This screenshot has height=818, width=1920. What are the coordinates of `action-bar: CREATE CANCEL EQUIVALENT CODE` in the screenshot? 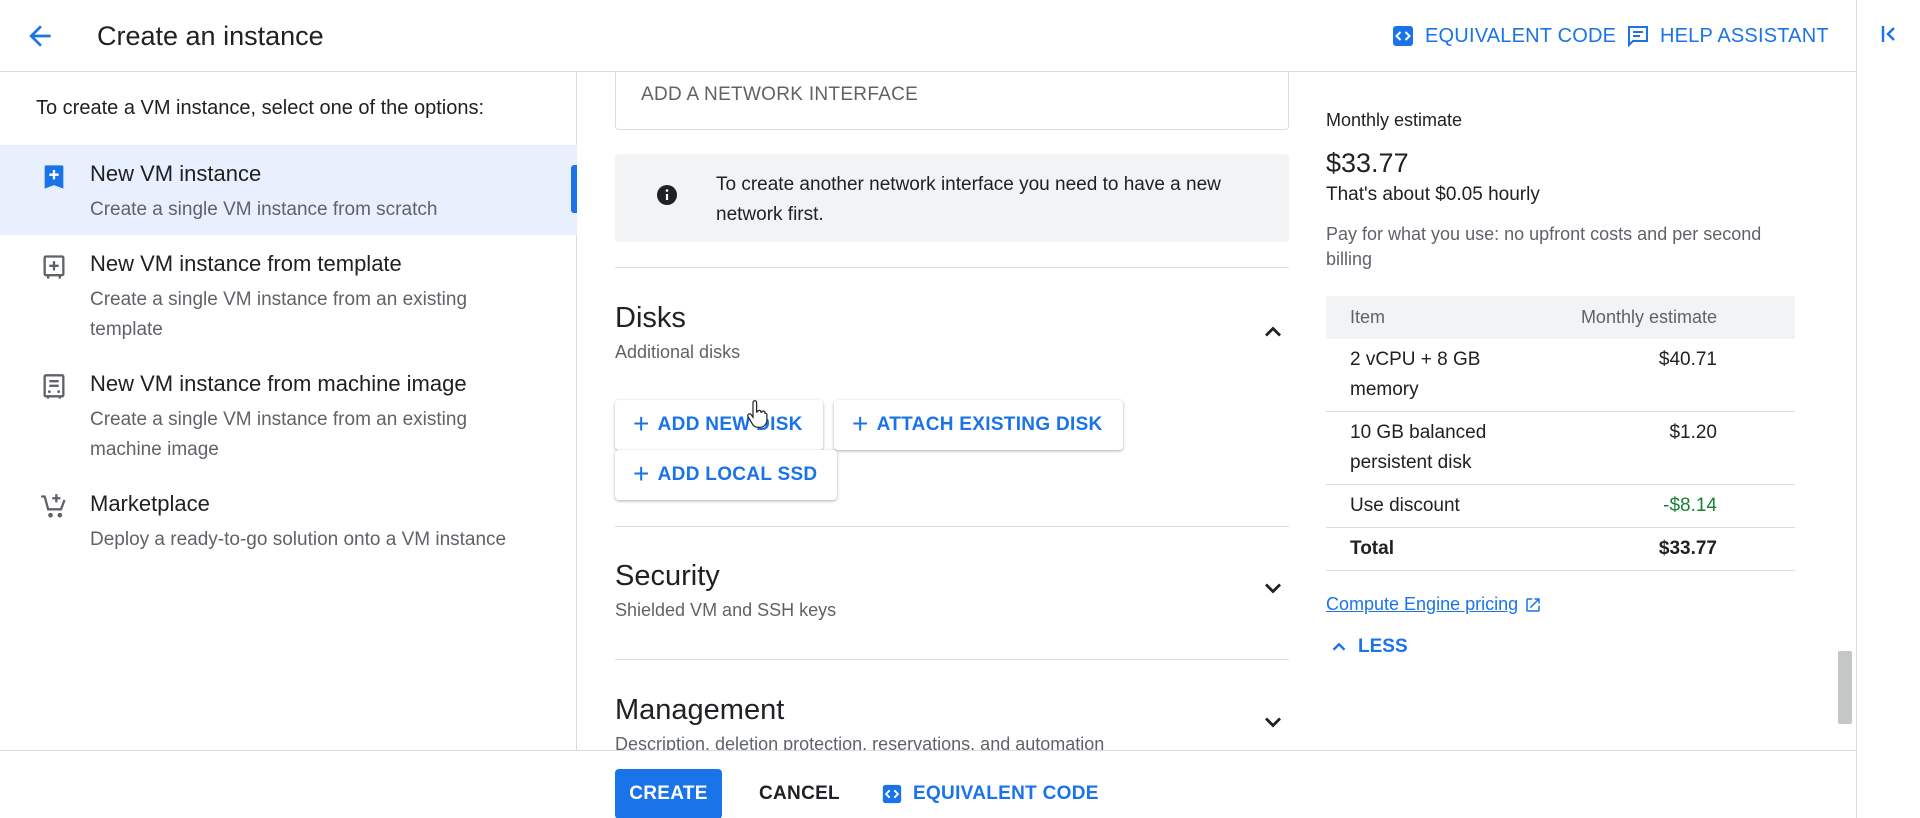 It's located at (928, 784).